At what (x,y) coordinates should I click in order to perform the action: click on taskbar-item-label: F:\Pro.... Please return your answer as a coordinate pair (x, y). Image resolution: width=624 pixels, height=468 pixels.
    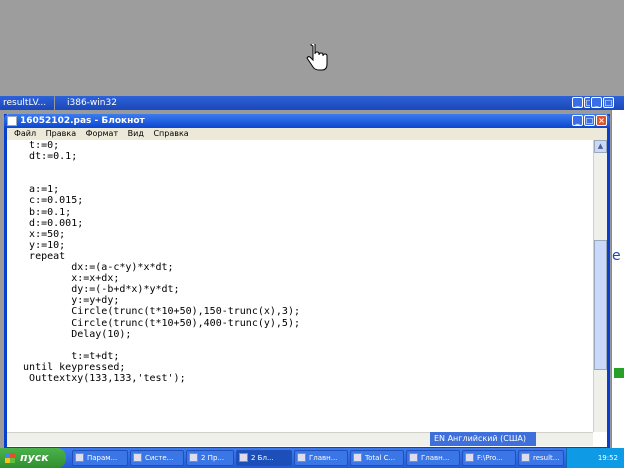
    Looking at the image, I should click on (490, 458).